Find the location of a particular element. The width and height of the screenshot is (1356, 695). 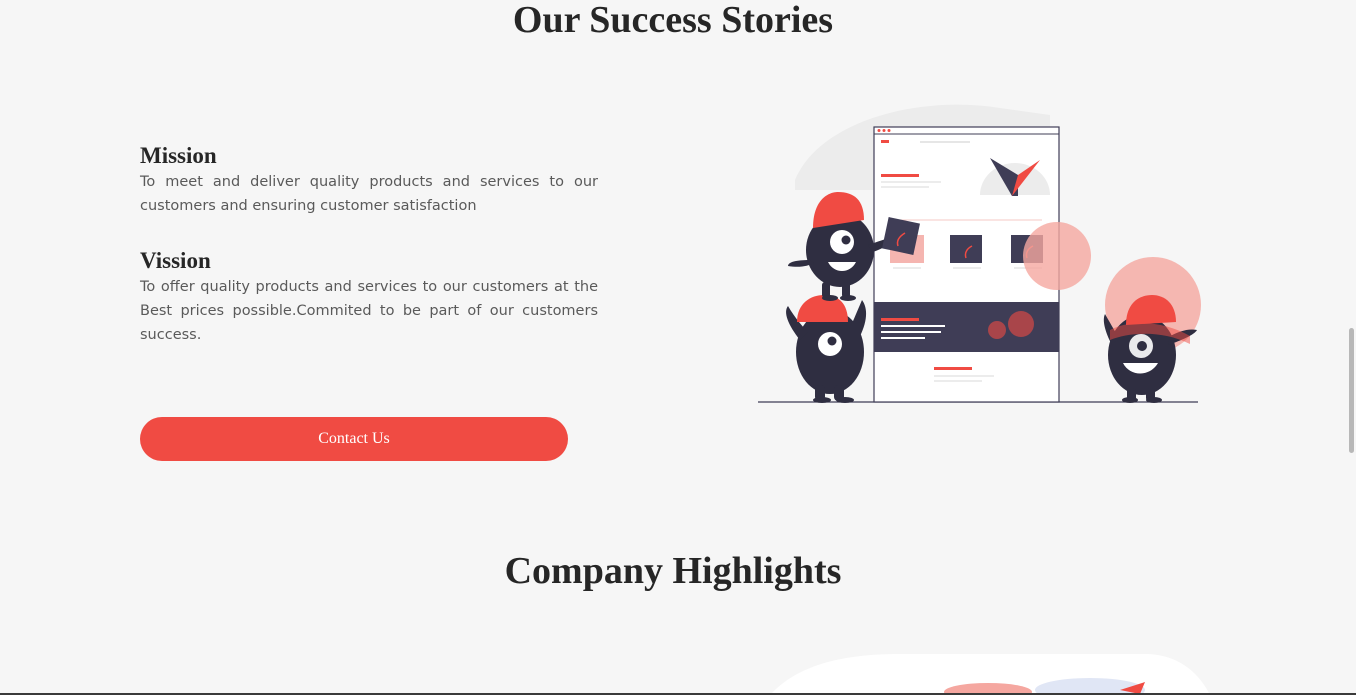

success-stories-title: Our Success Stories is located at coordinates (673, 20).